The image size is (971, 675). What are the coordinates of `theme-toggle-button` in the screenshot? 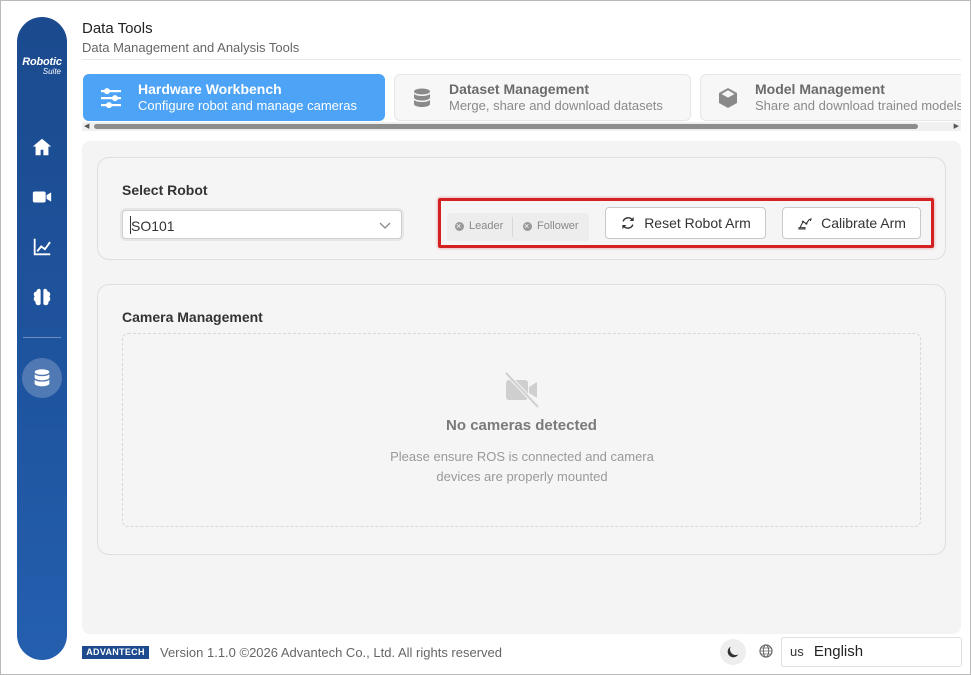 It's located at (733, 652).